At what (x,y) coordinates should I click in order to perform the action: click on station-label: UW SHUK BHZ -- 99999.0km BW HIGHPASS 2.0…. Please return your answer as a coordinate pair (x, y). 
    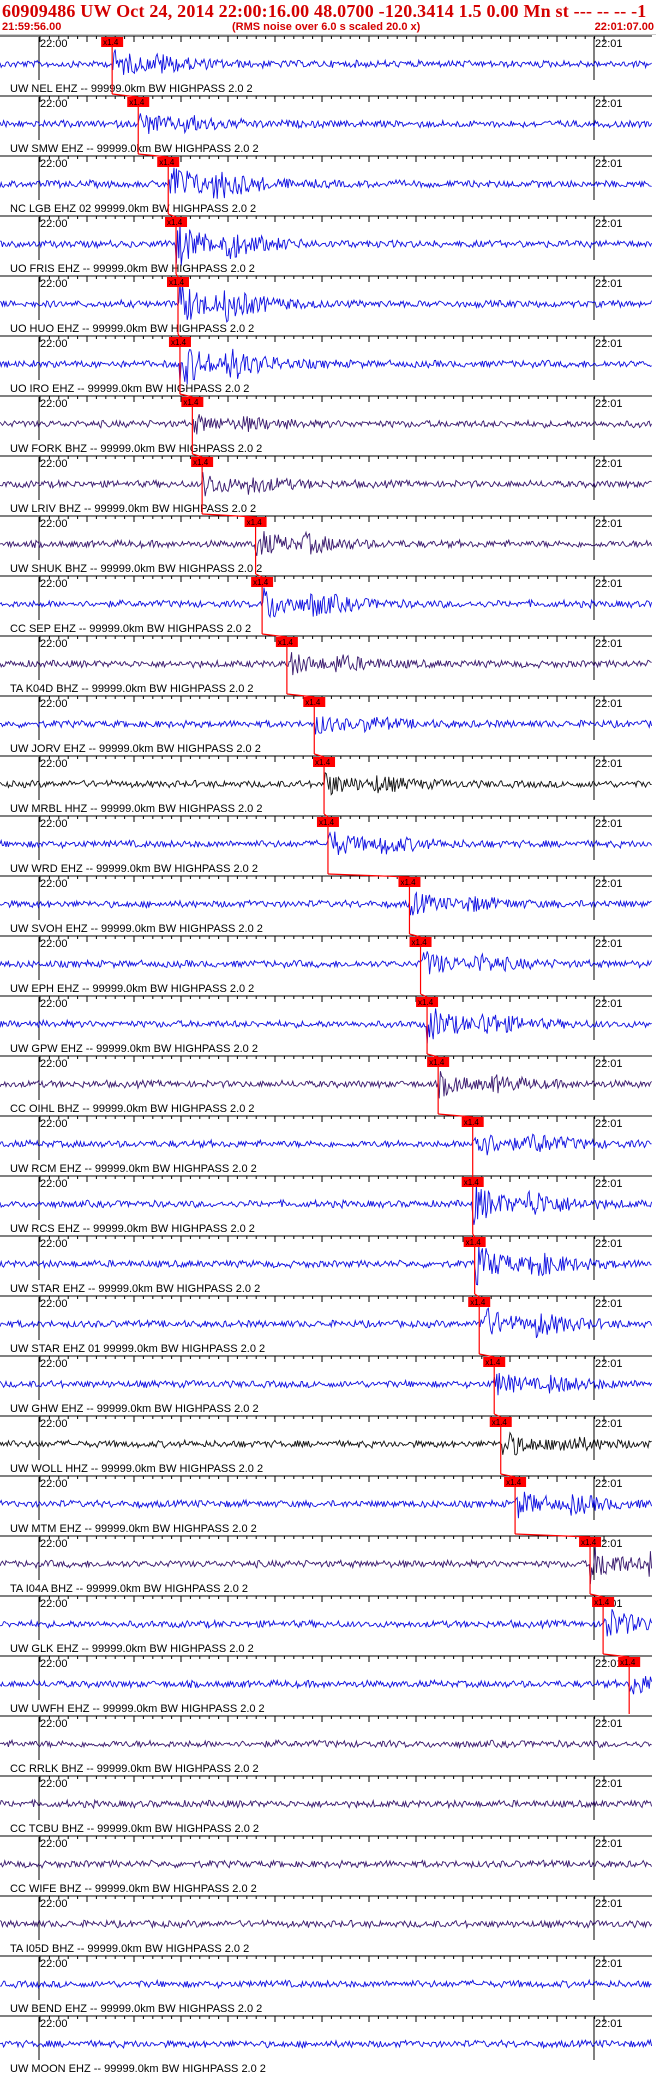
    Looking at the image, I should click on (136, 569).